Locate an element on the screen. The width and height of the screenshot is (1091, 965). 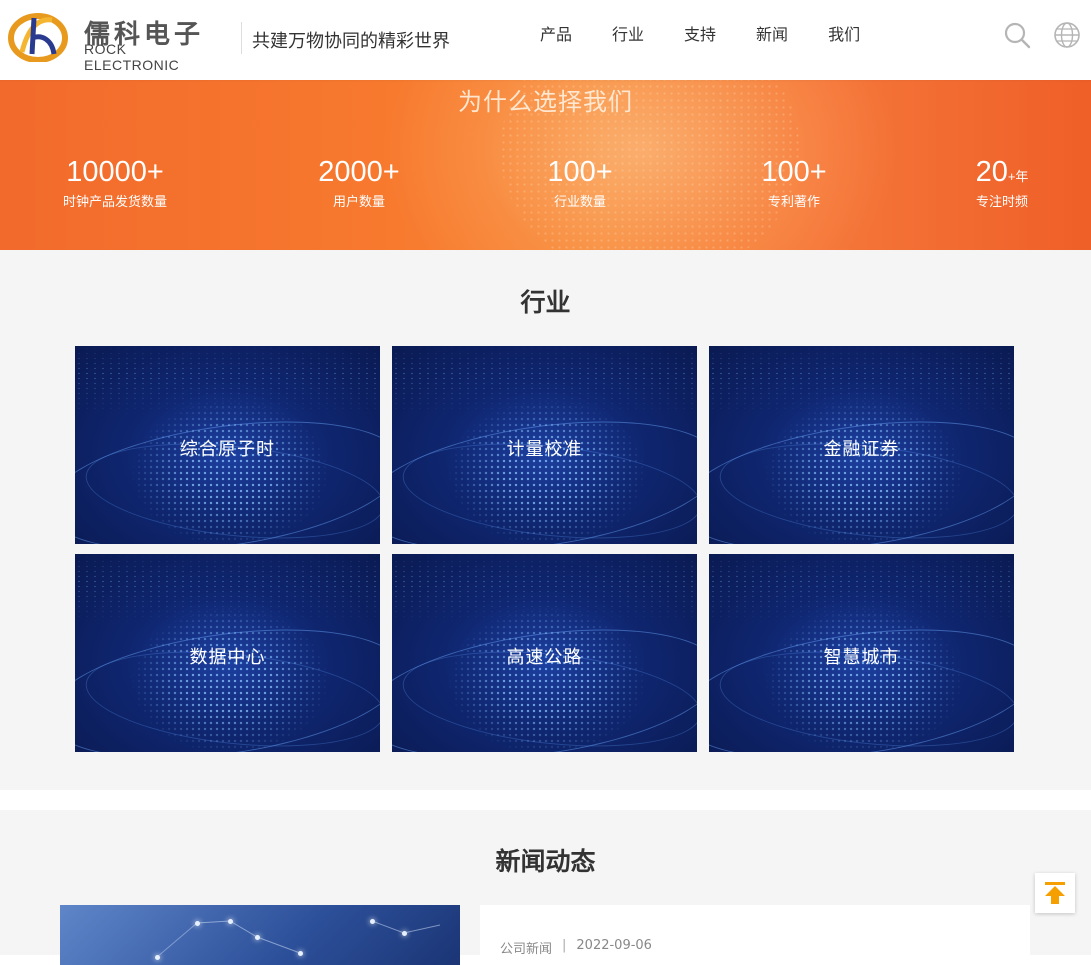
stat-label: 专注时频 is located at coordinates (1001, 202).